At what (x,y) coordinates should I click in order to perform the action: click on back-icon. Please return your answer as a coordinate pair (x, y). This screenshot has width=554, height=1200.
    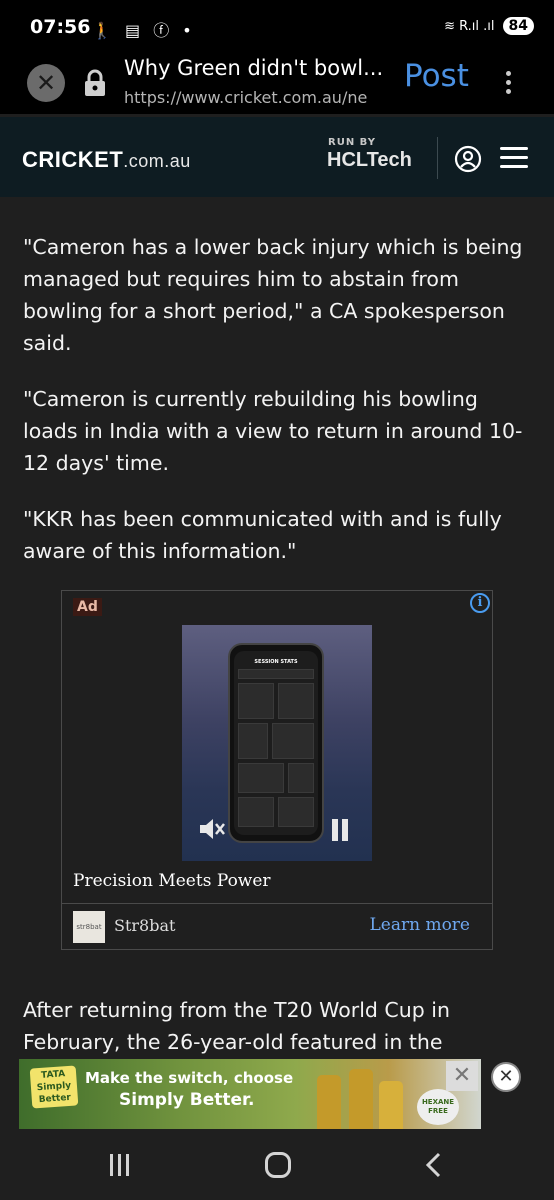
    Looking at the image, I should click on (434, 1165).